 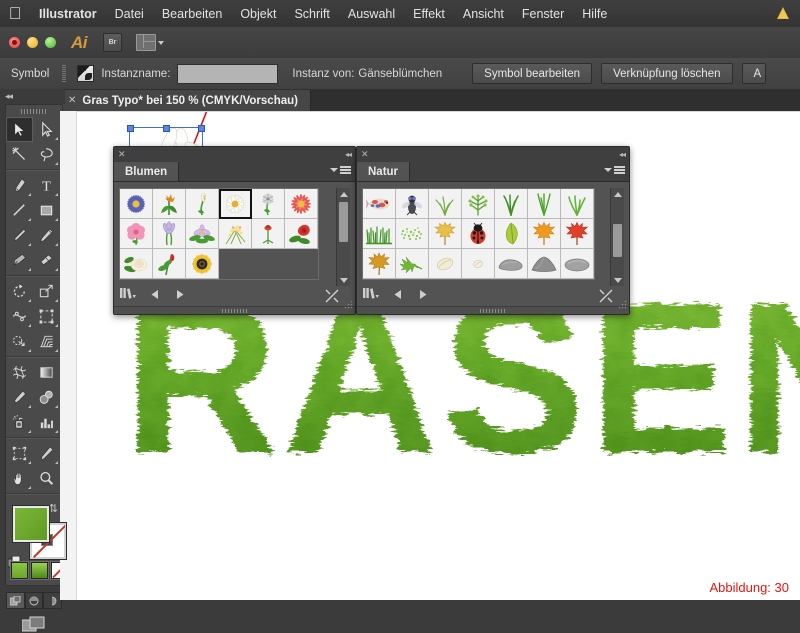 I want to click on eyedropper-tool, so click(x=19, y=397).